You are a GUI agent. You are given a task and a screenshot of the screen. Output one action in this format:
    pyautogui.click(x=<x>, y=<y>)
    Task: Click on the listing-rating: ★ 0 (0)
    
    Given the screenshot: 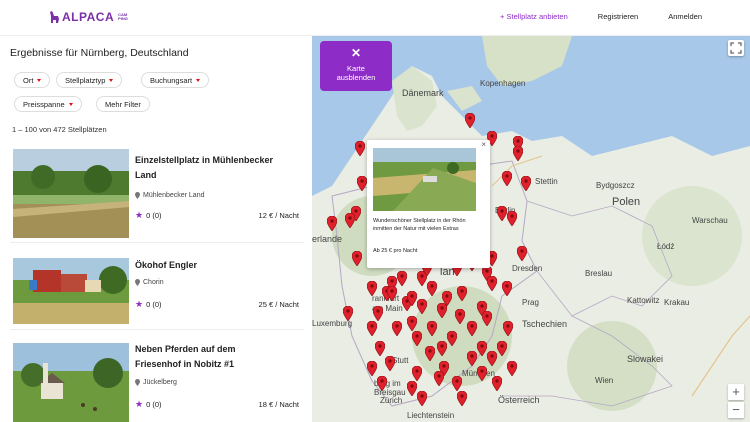 What is the action you would take?
    pyautogui.click(x=148, y=304)
    